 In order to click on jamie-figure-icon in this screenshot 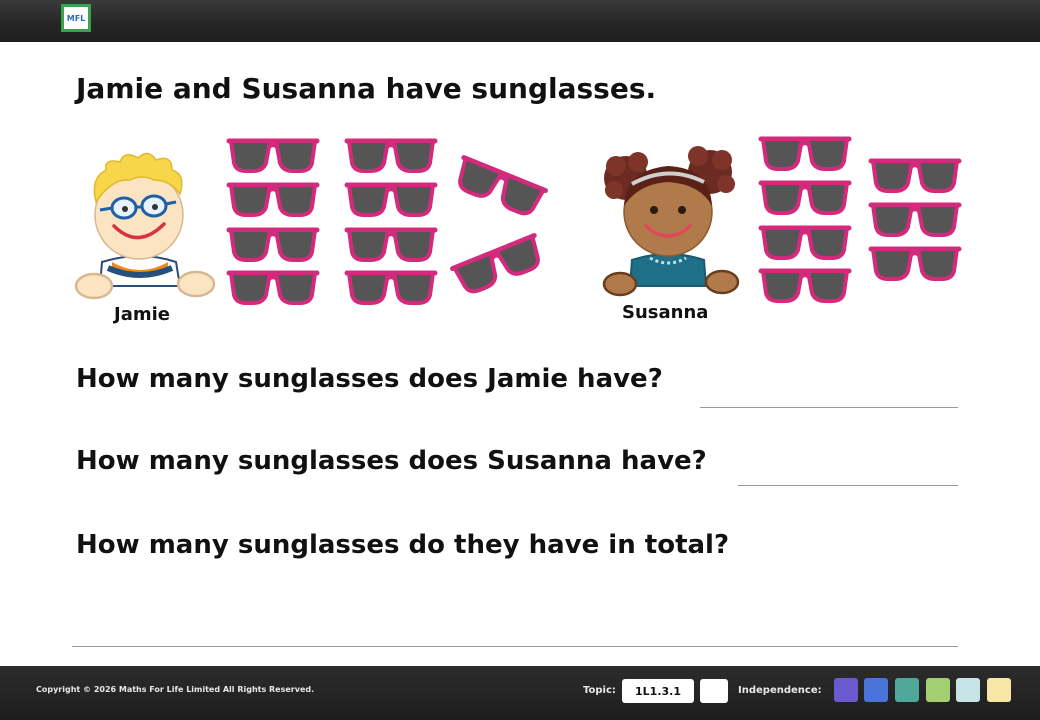, I will do `click(145, 226)`.